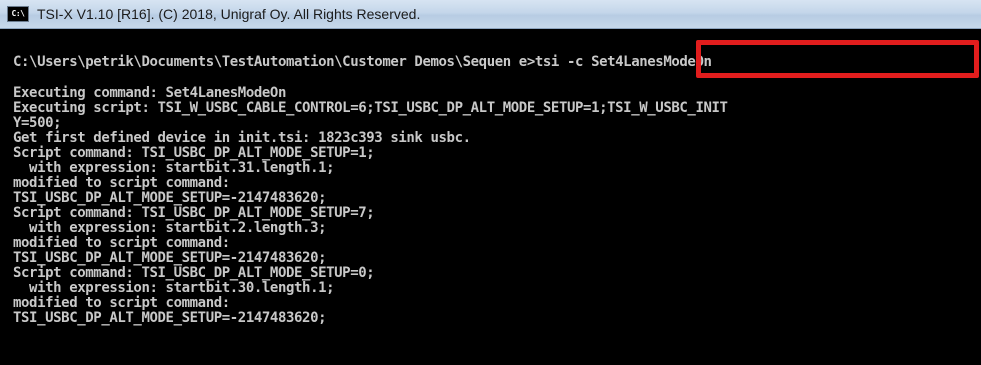 The image size is (981, 365). I want to click on console-line: Y=500;, so click(37, 123).